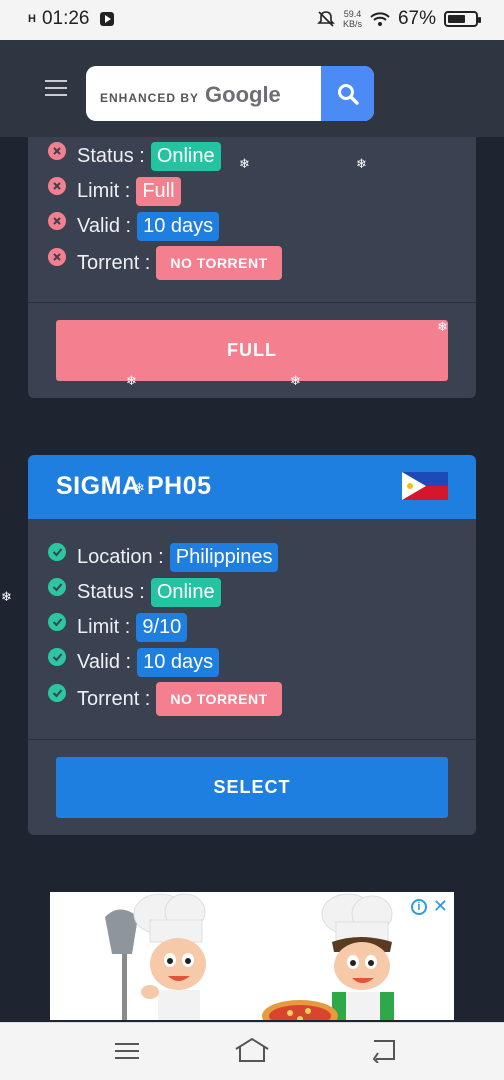 This screenshot has height=1080, width=504. Describe the element at coordinates (440, 906) in the screenshot. I see `ad-close-icon: ✕` at that location.